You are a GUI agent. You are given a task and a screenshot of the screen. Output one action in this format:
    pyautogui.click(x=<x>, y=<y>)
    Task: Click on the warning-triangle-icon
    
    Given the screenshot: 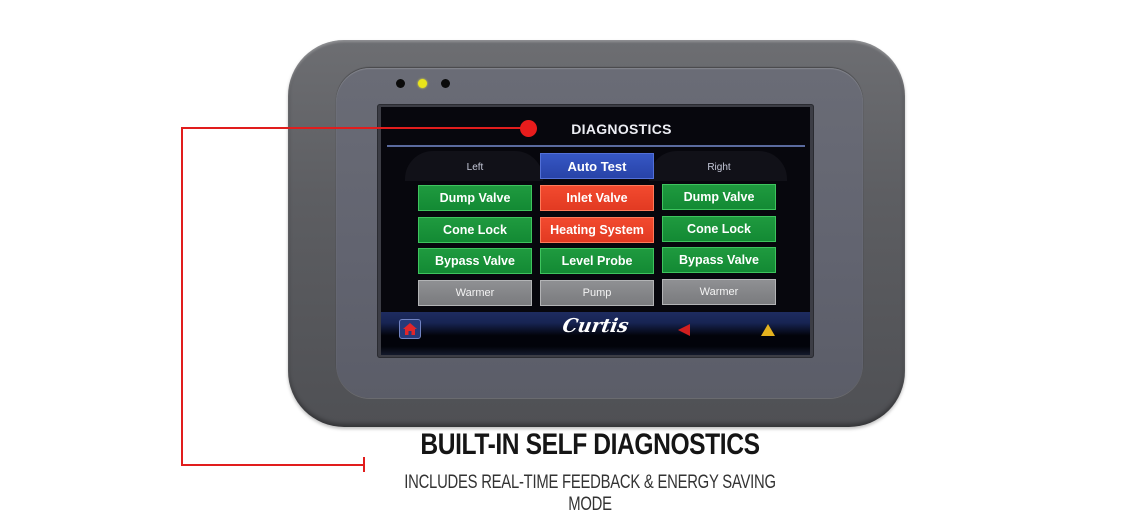 What is the action you would take?
    pyautogui.click(x=768, y=330)
    